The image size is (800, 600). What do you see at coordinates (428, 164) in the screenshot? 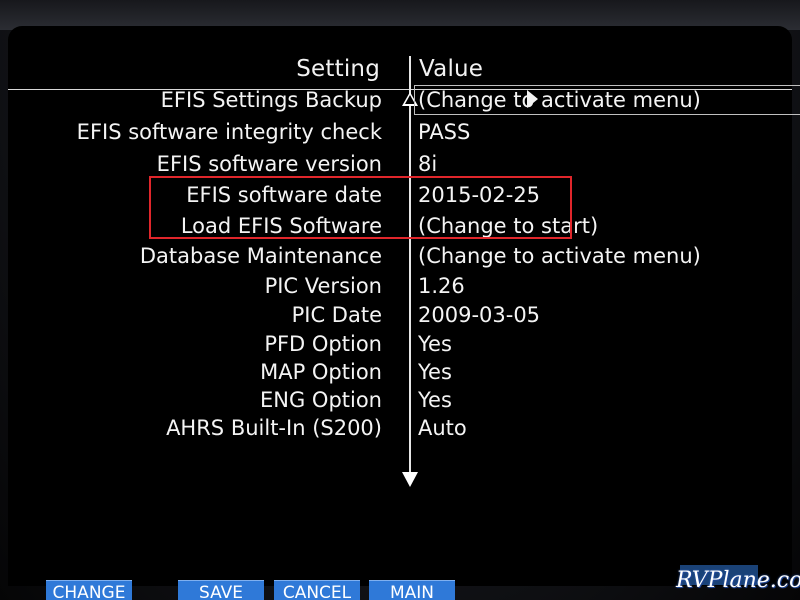
I see `setting-value: 8i` at bounding box center [428, 164].